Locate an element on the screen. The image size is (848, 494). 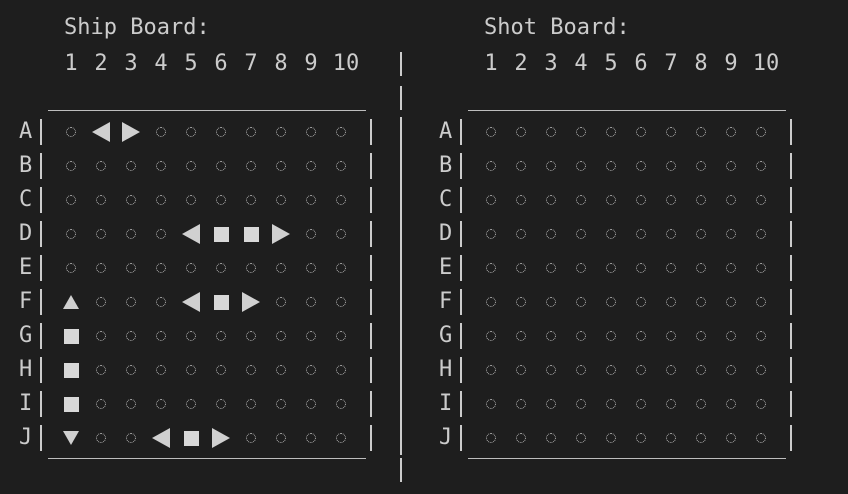
ship-cell-D1 is located at coordinates (71, 234).